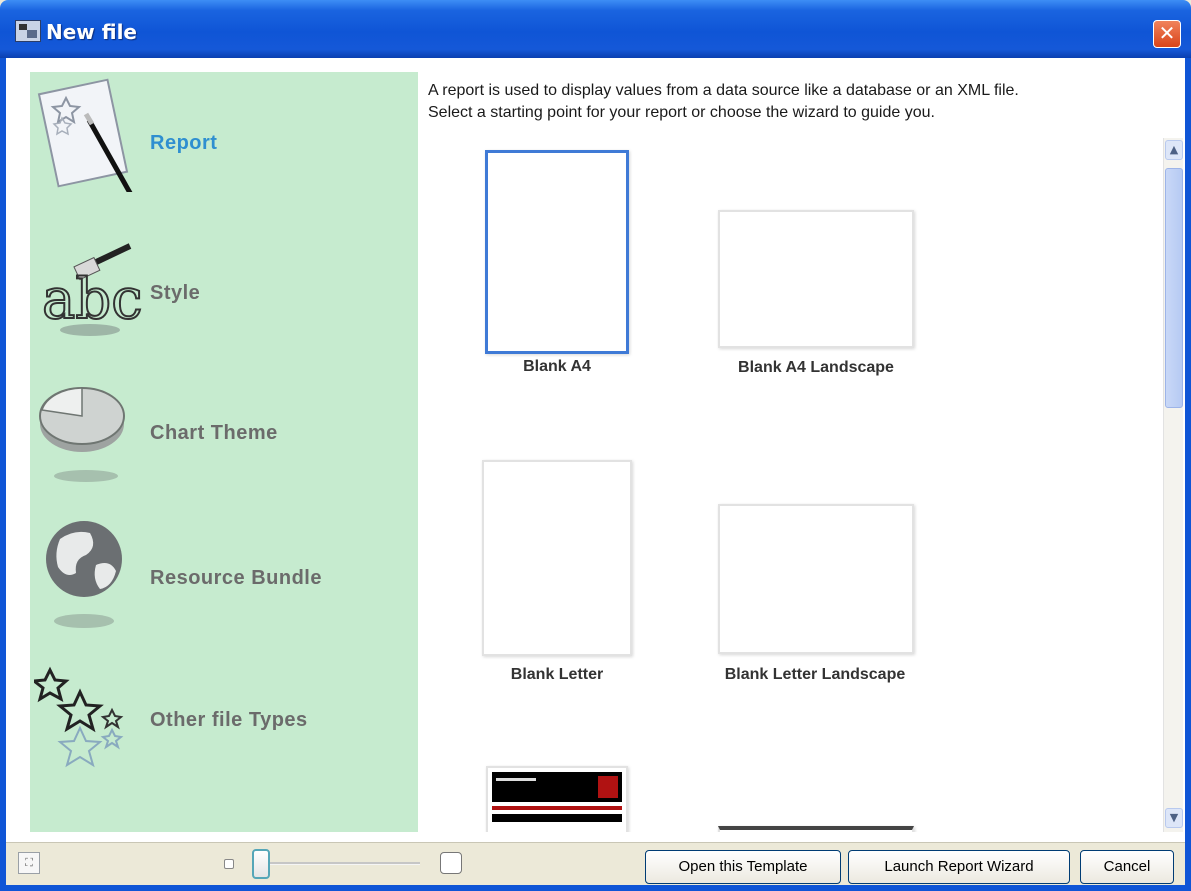 Image resolution: width=1191 pixels, height=891 pixels. Describe the element at coordinates (236, 578) in the screenshot. I see `category-label: Resource Bundle` at that location.